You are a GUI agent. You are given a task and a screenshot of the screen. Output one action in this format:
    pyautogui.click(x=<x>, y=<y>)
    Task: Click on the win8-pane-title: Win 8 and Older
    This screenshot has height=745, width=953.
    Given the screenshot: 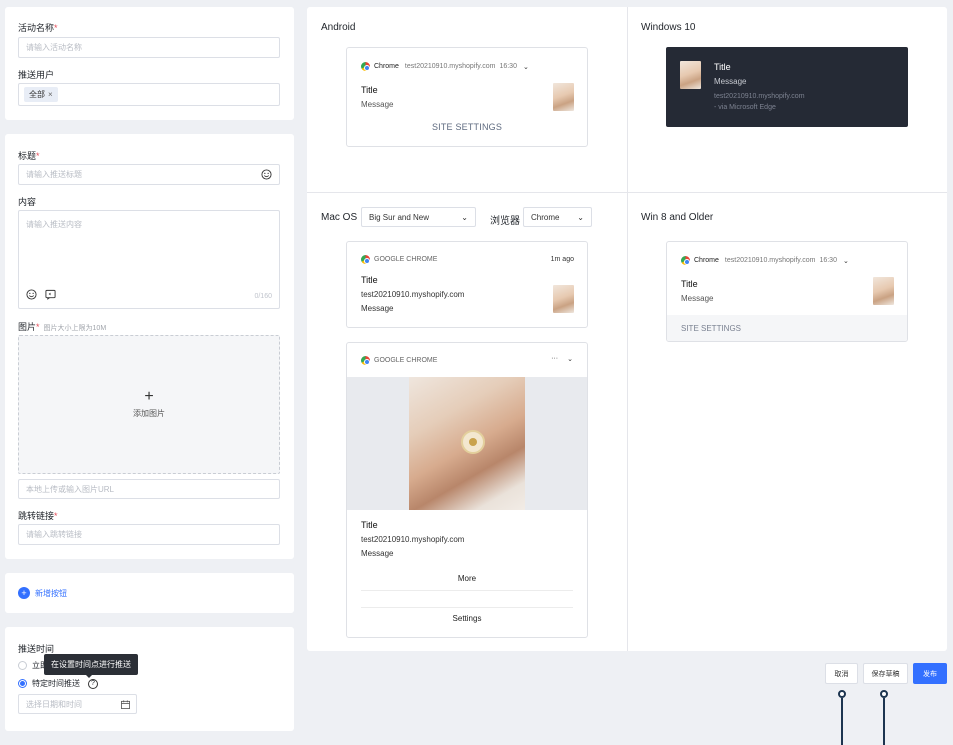 What is the action you would take?
    pyautogui.click(x=677, y=217)
    